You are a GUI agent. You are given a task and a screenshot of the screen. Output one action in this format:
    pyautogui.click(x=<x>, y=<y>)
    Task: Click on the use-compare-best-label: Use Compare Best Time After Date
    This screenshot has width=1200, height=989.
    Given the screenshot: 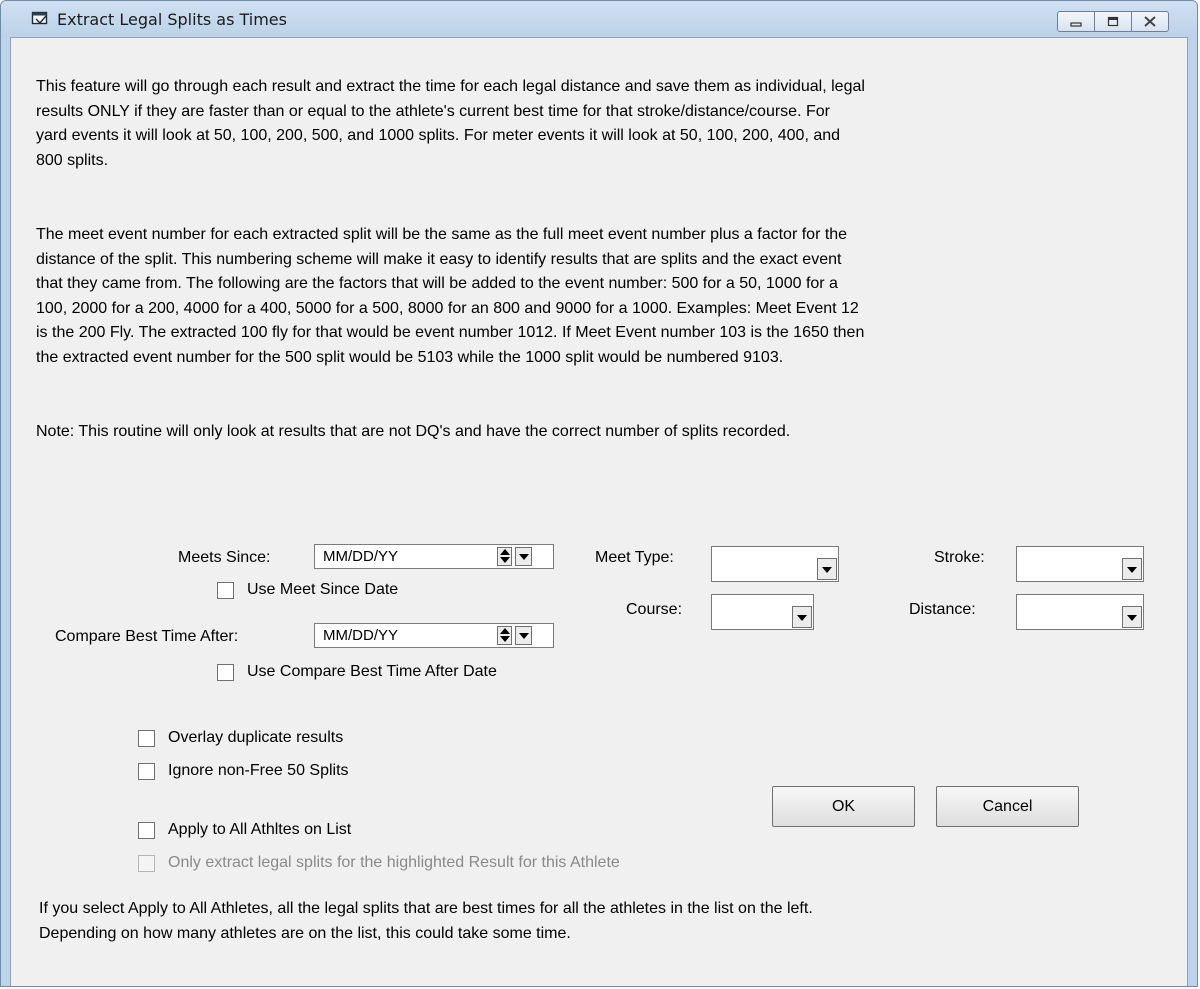 What is the action you would take?
    pyautogui.click(x=372, y=671)
    